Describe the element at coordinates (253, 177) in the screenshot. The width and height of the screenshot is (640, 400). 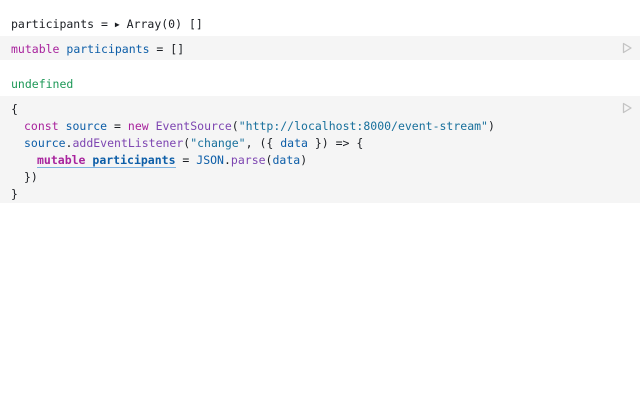
I see `code-line: })` at that location.